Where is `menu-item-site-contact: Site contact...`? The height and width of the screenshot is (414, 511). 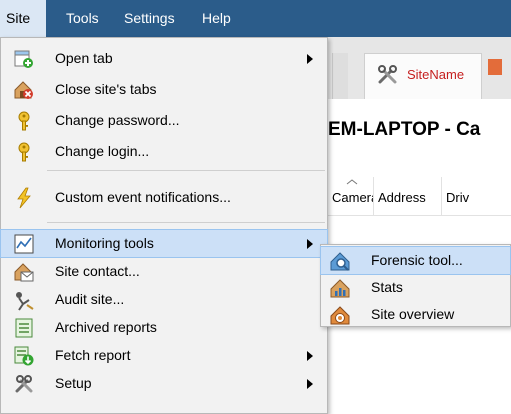 menu-item-site-contact: Site contact... is located at coordinates (164, 271).